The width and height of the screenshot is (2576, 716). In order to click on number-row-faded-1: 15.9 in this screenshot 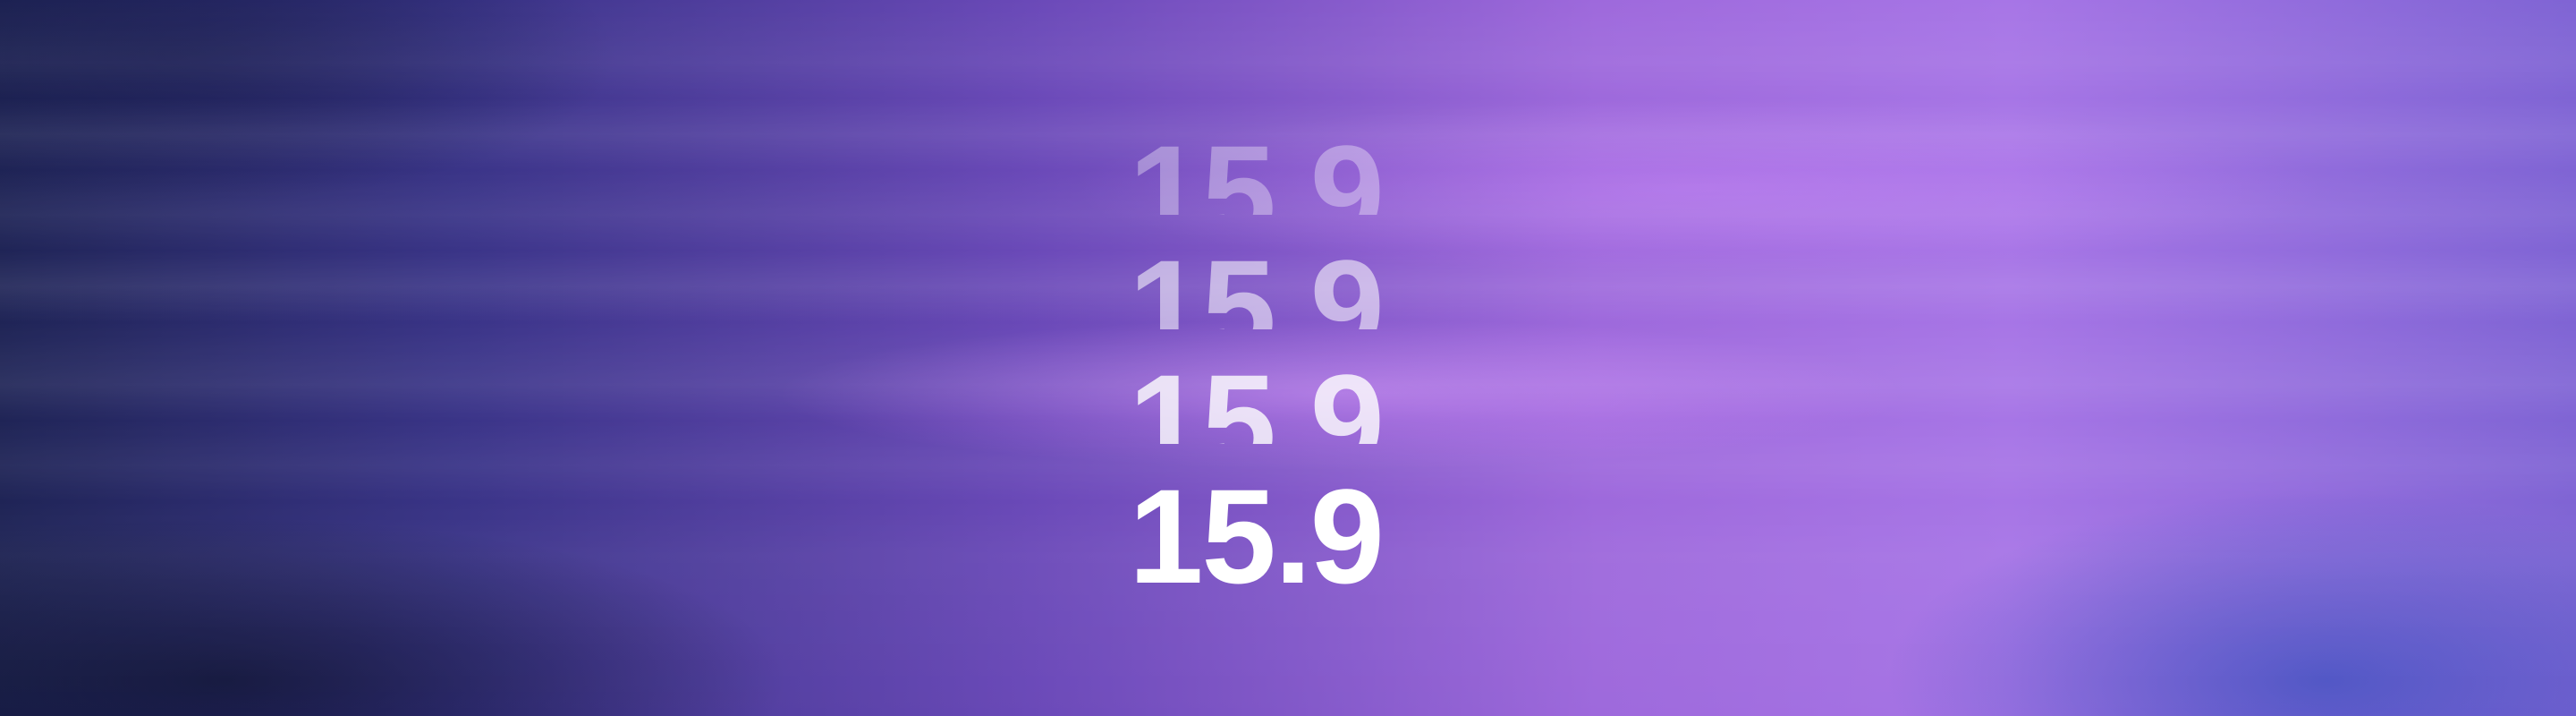, I will do `click(1272, 170)`.